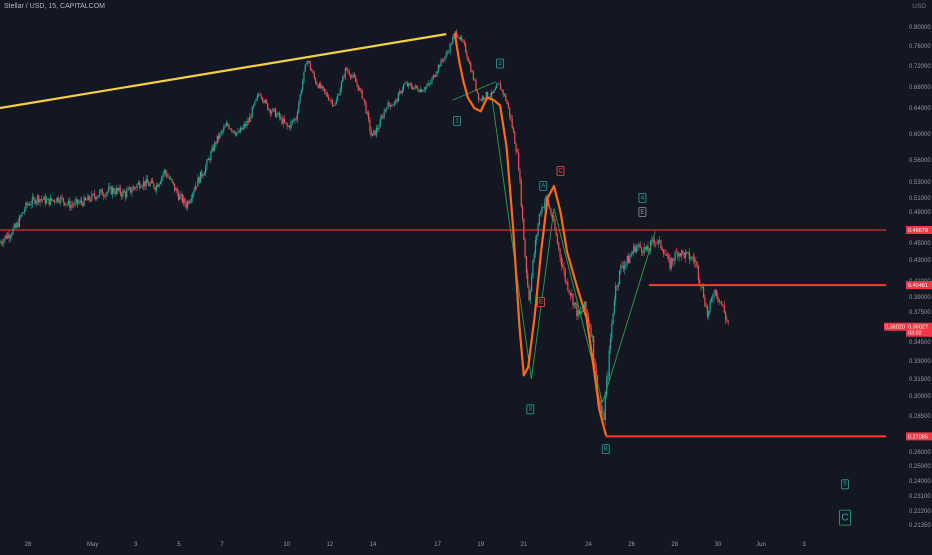  Describe the element at coordinates (54, 6) in the screenshot. I see `symbol-title: Stellar / USD, 15, CAPITALCOM` at that location.